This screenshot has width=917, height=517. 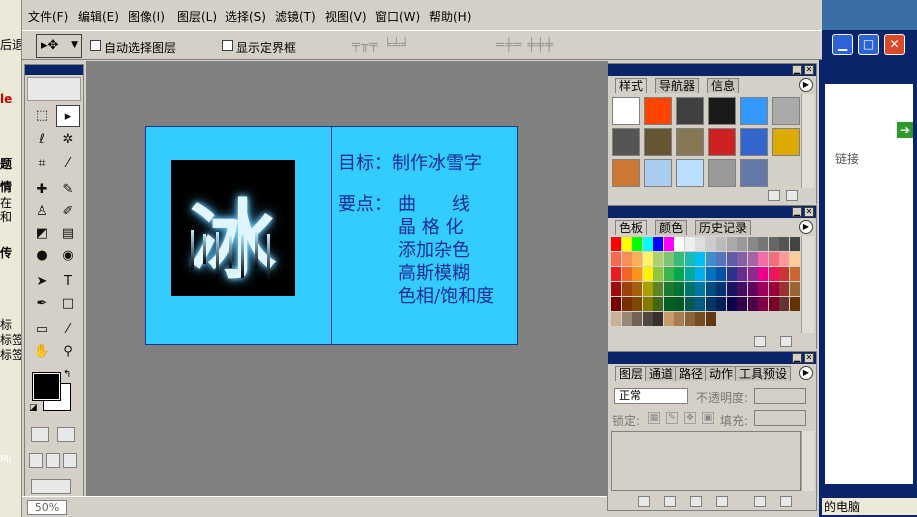 What do you see at coordinates (54, 89) in the screenshot?
I see `photoshop-logo` at bounding box center [54, 89].